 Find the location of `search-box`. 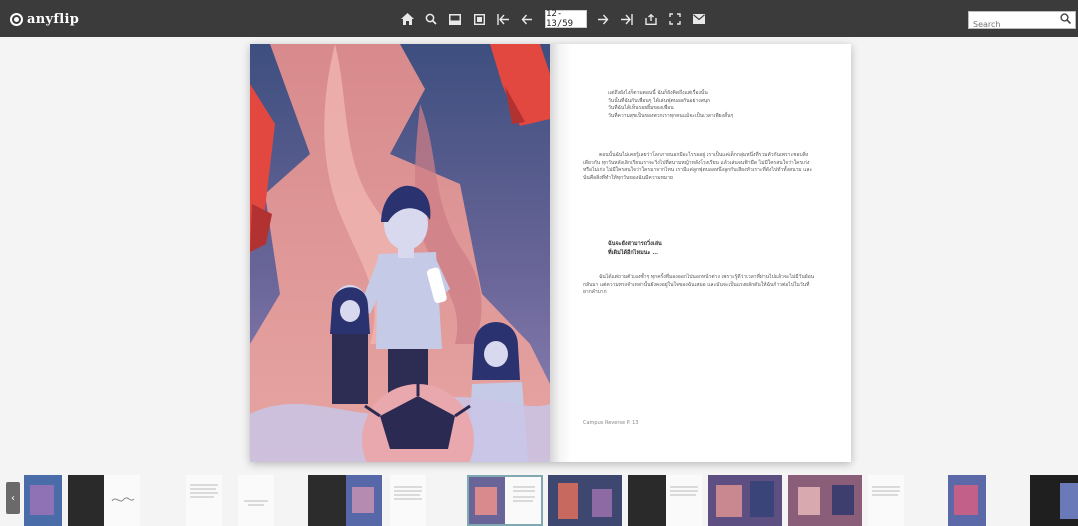

search-box is located at coordinates (1022, 22).